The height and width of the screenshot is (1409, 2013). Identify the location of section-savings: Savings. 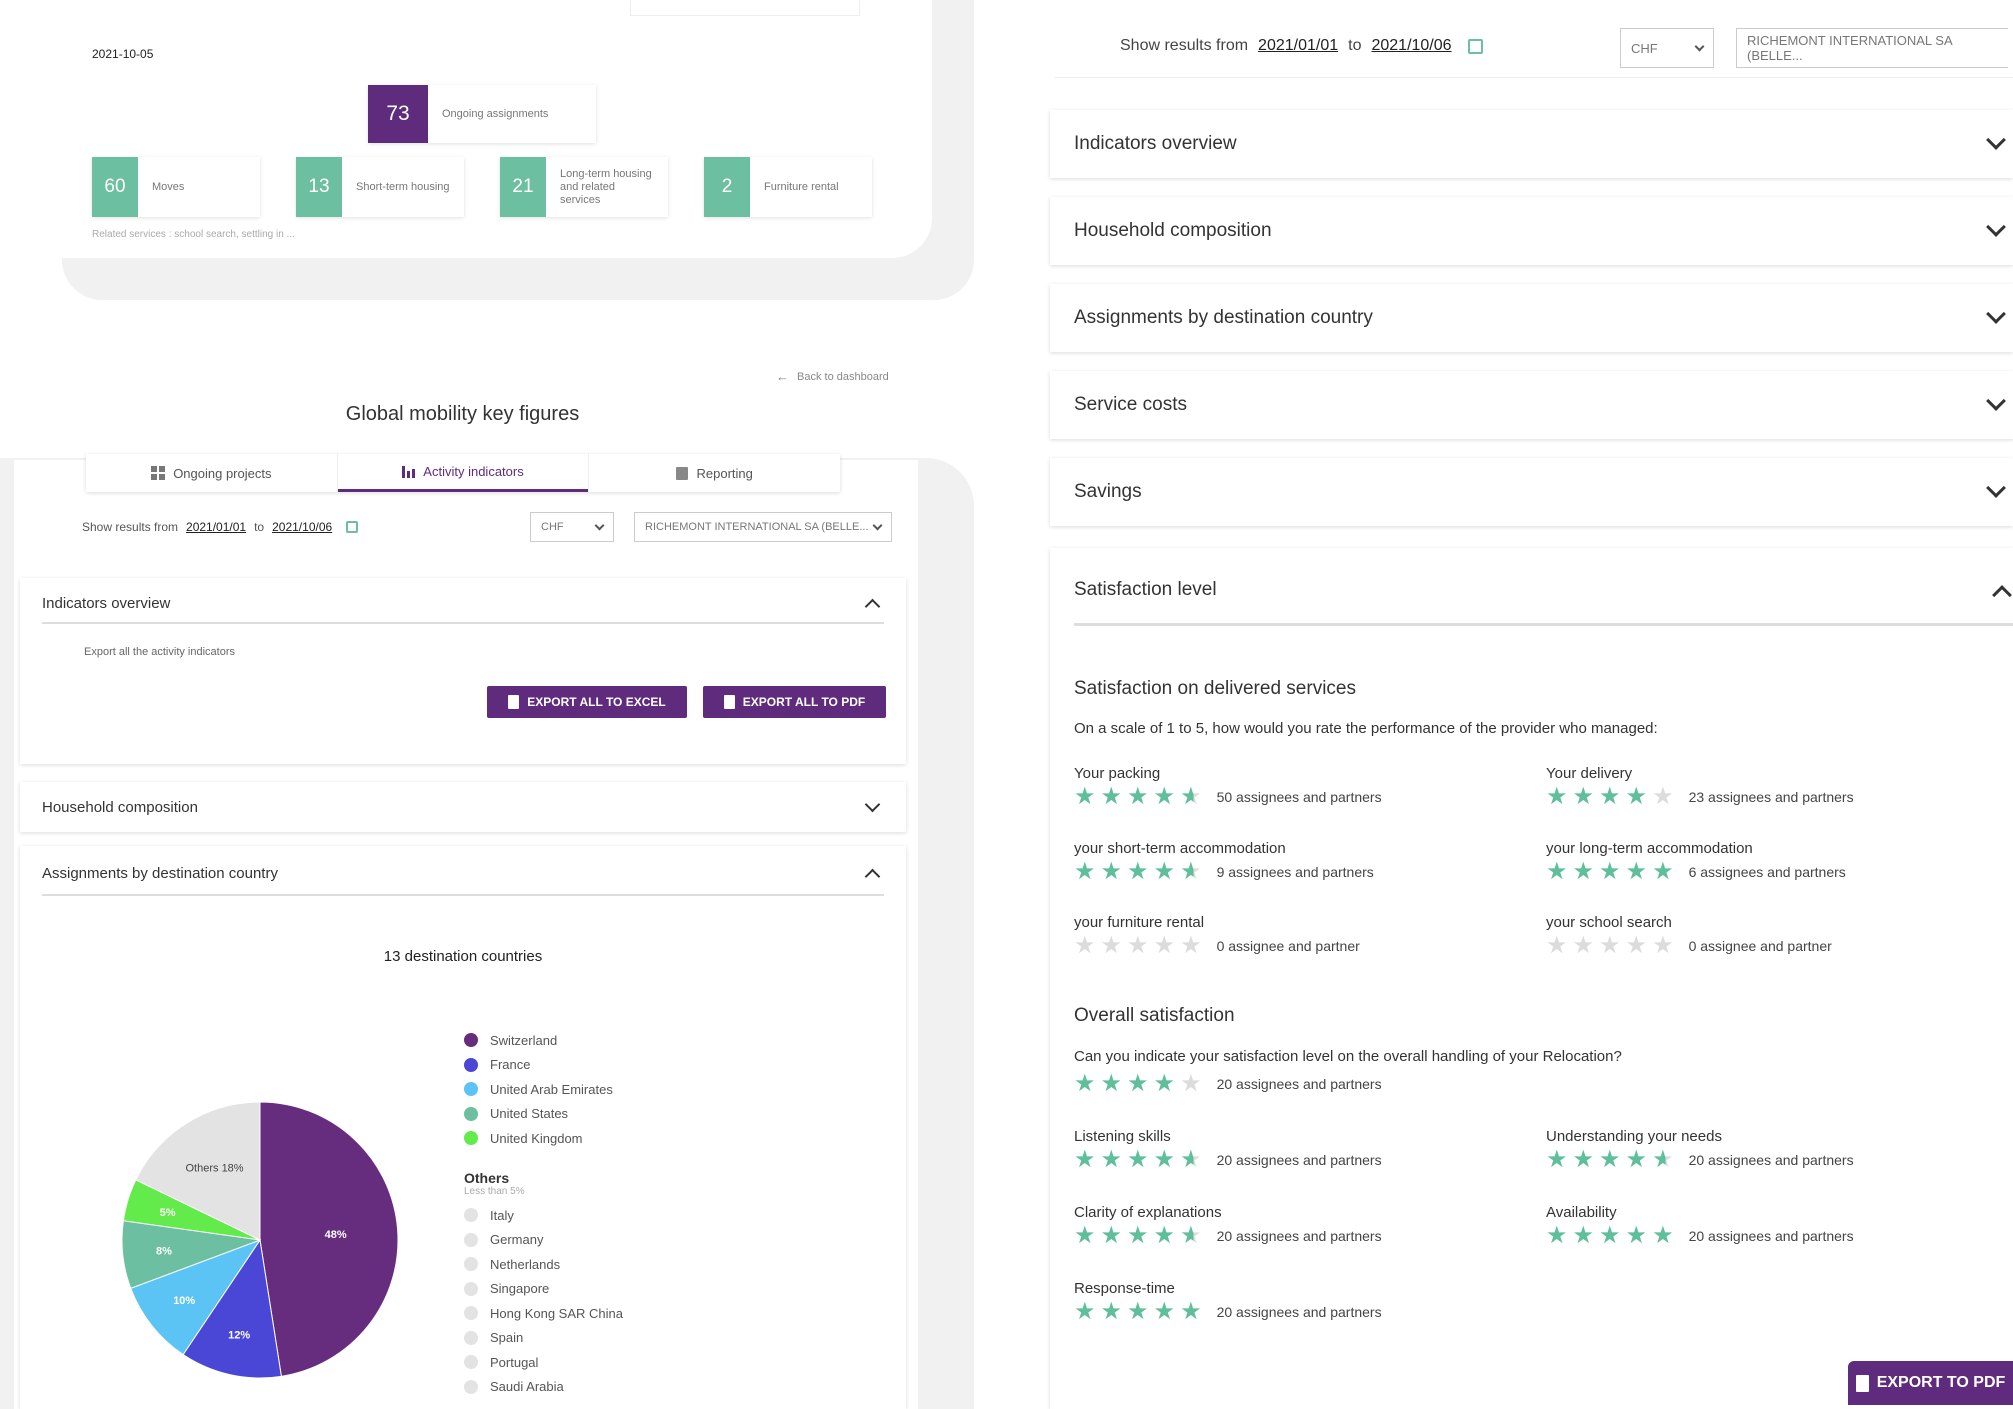
(1531, 492).